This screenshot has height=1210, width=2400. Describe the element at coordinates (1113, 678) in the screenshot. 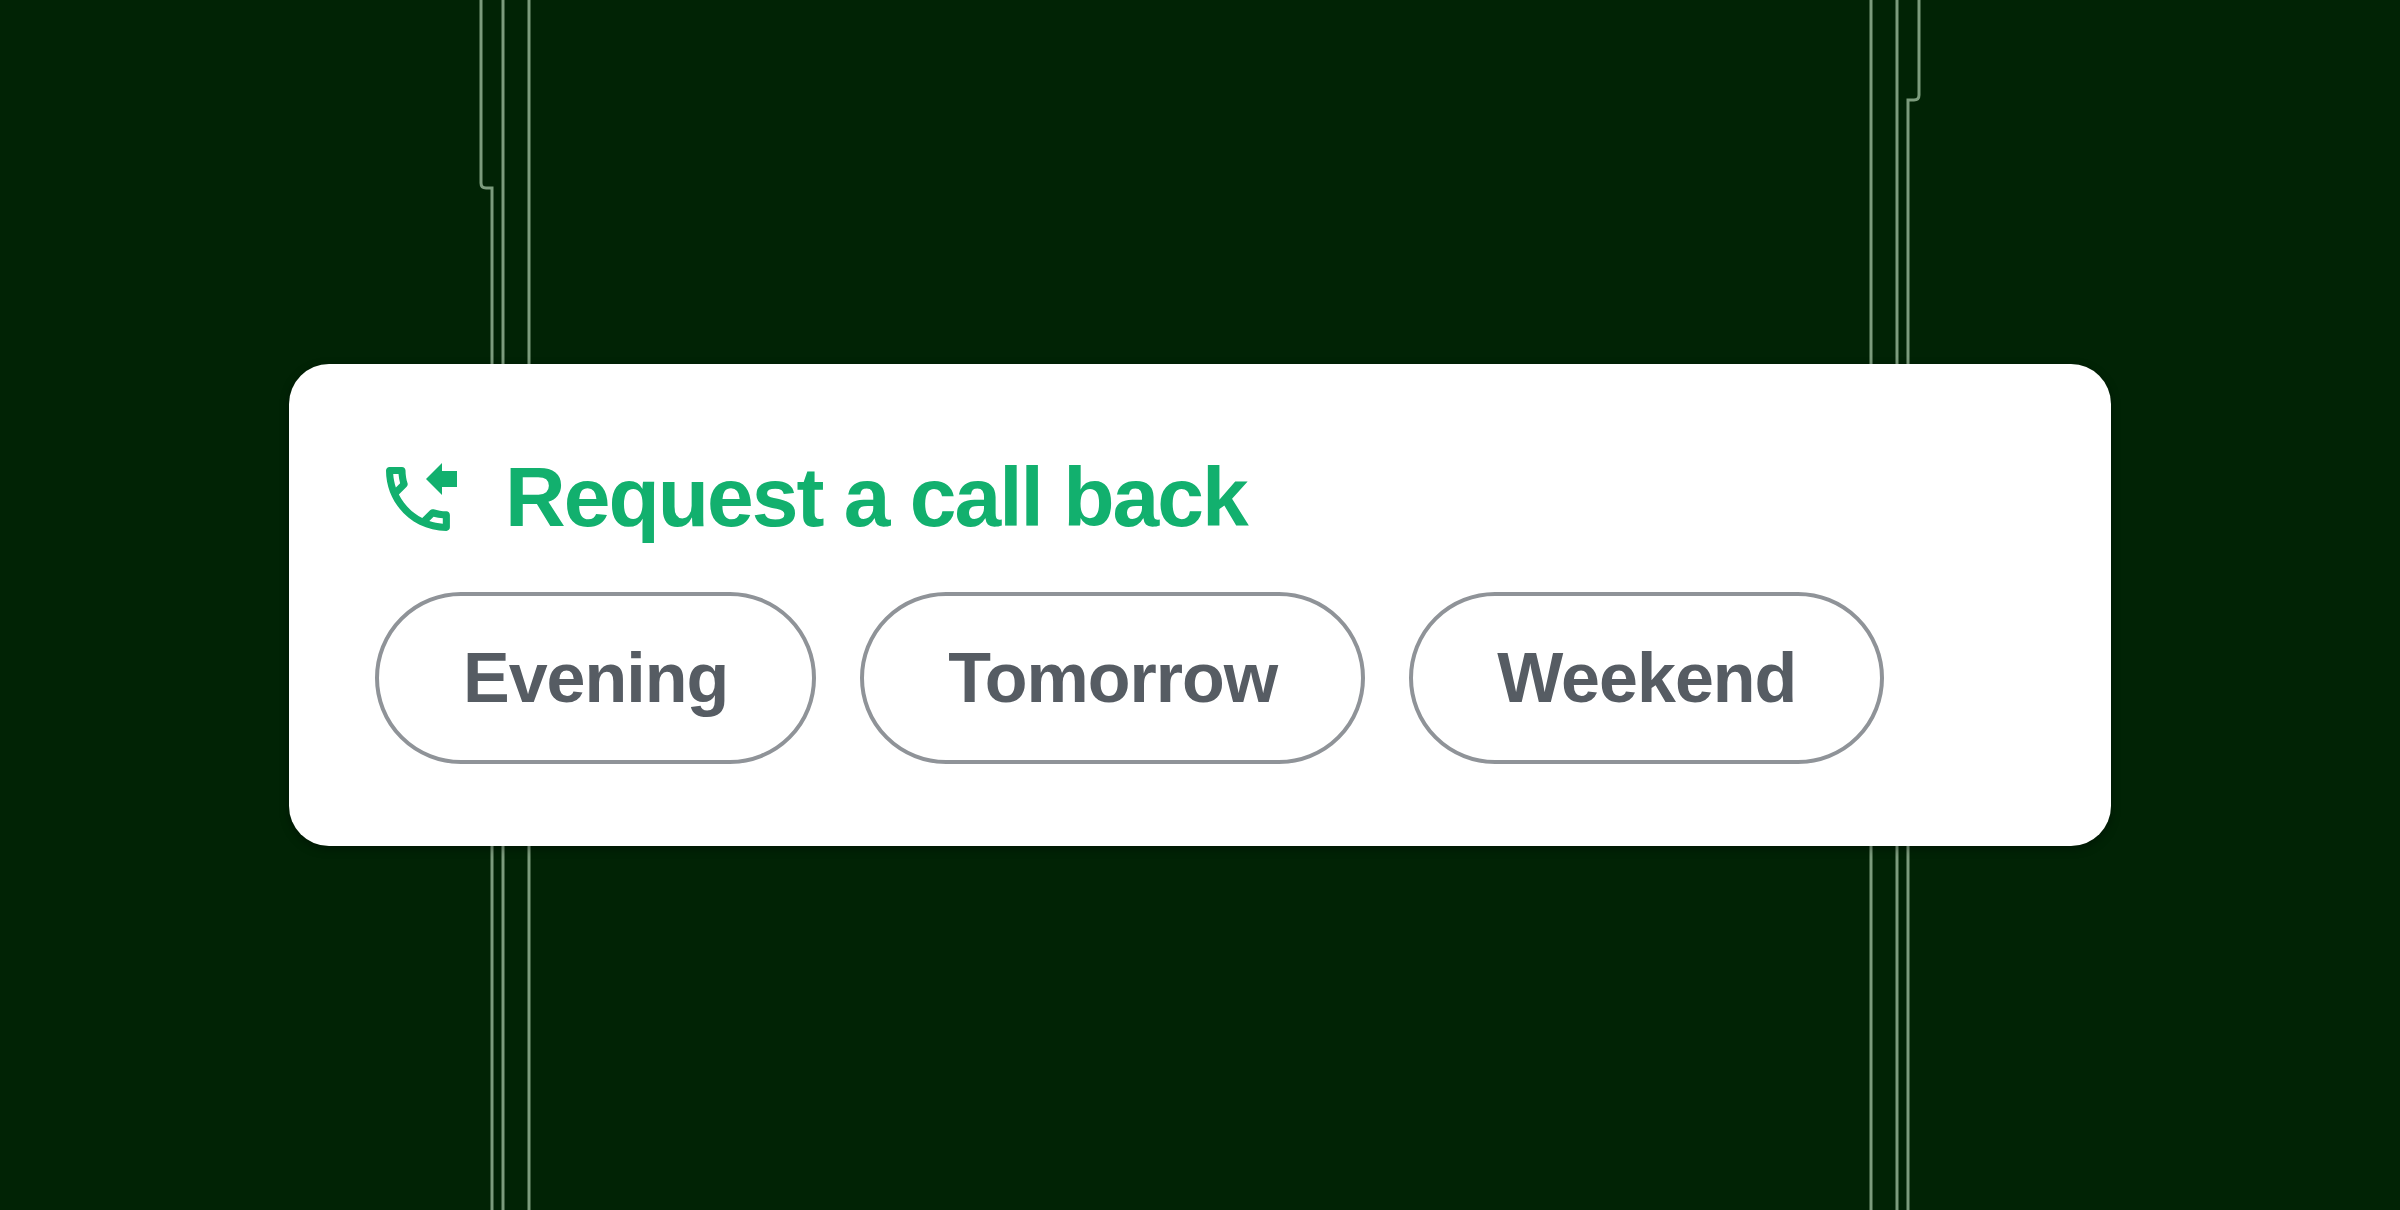

I see `time-option-chip: Tomorrow` at that location.